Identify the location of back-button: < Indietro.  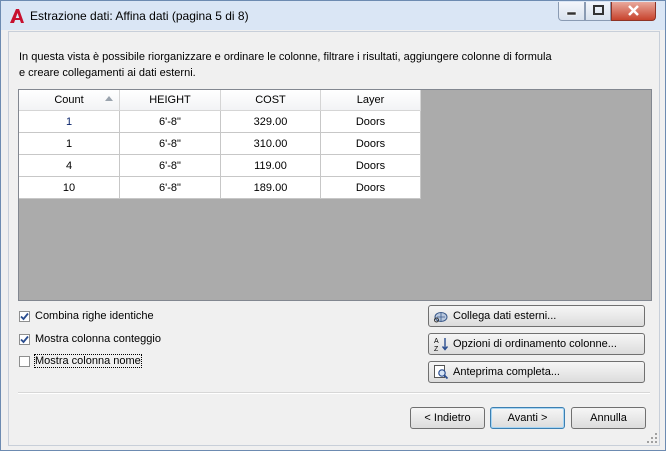
(447, 418).